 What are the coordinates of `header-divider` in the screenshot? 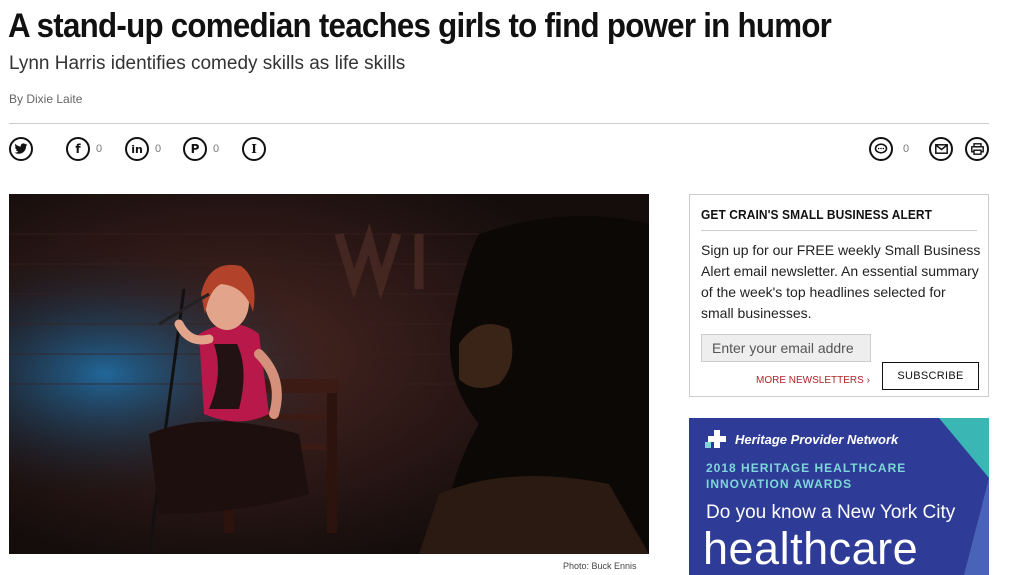 It's located at (499, 123).